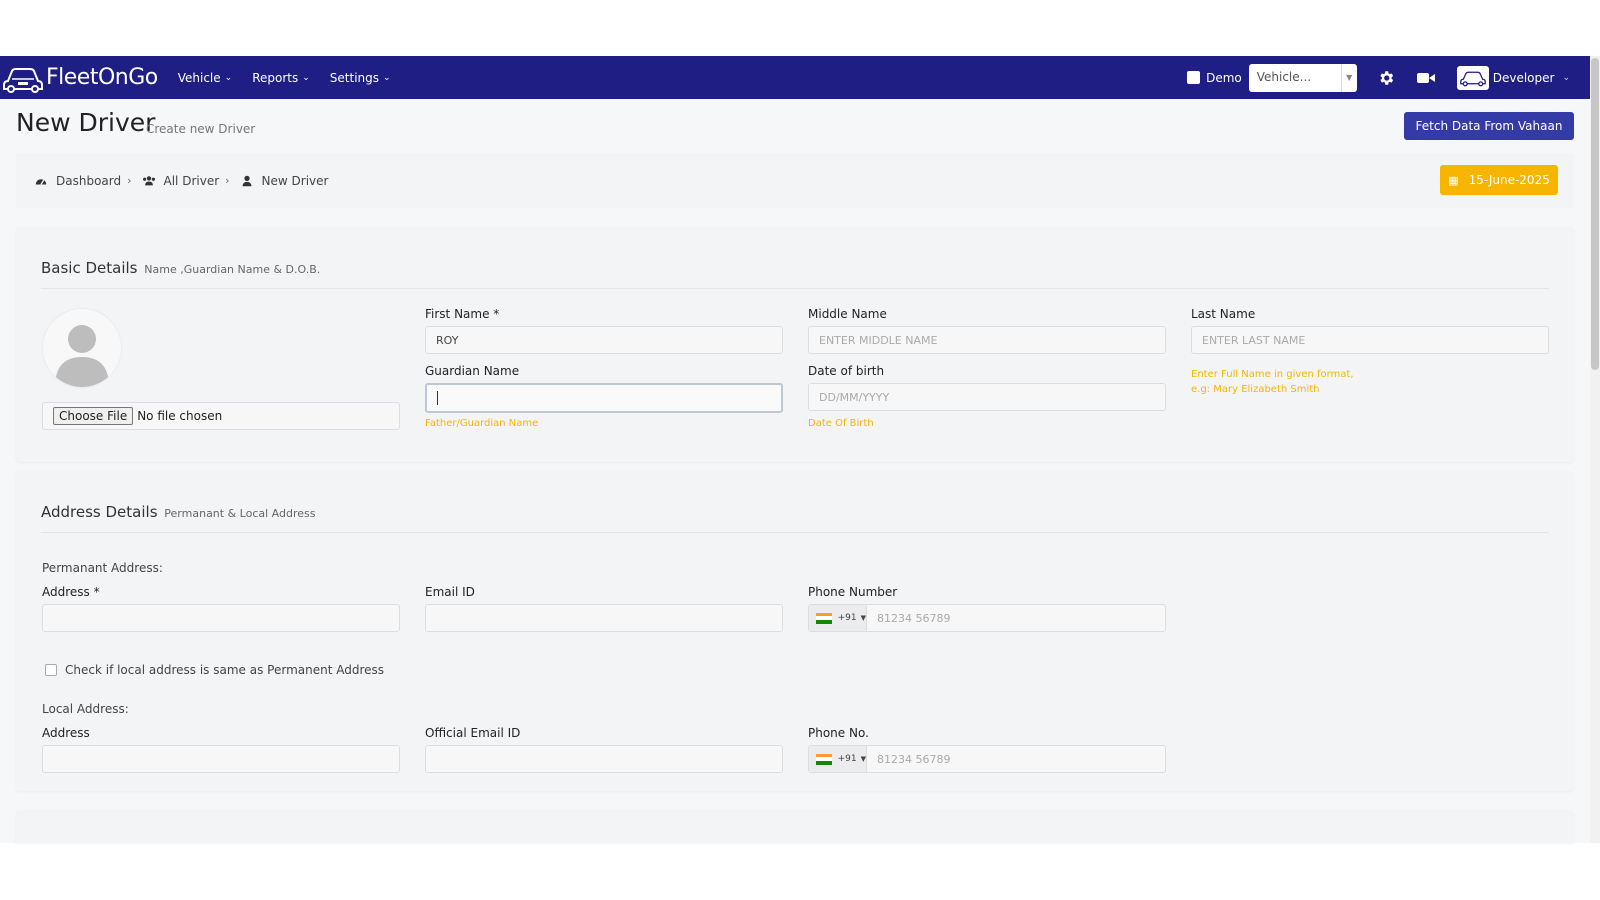  I want to click on phone-number-input: +91 ▼ 81234 56789, so click(987, 618).